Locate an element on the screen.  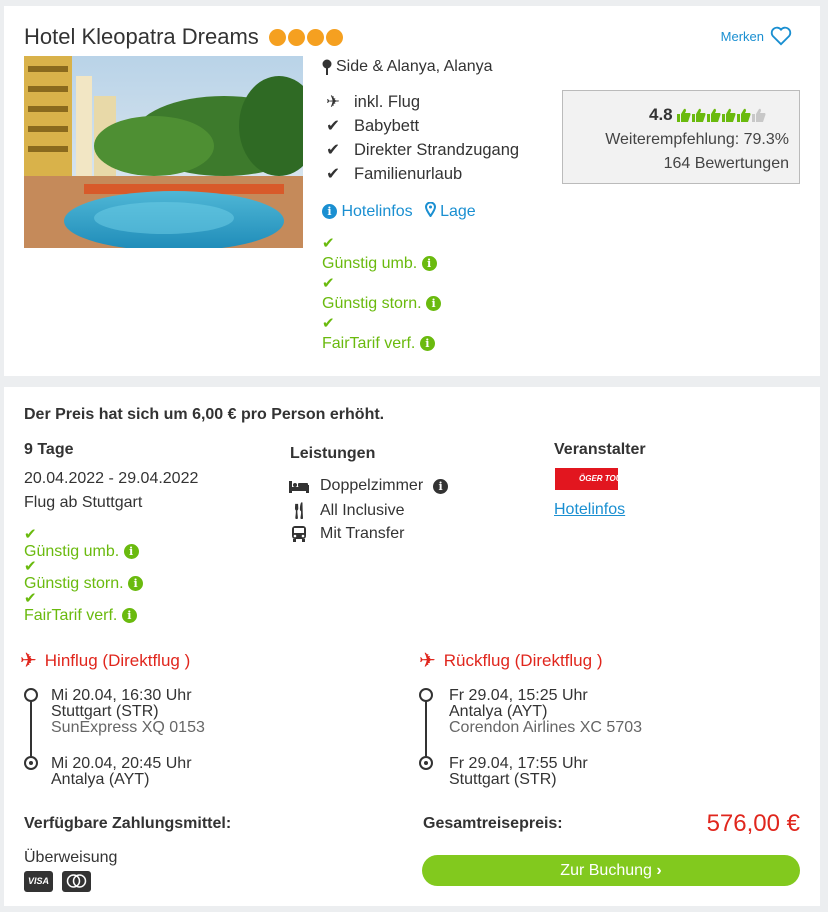
service-room: Doppelzimmer i is located at coordinates (368, 486).